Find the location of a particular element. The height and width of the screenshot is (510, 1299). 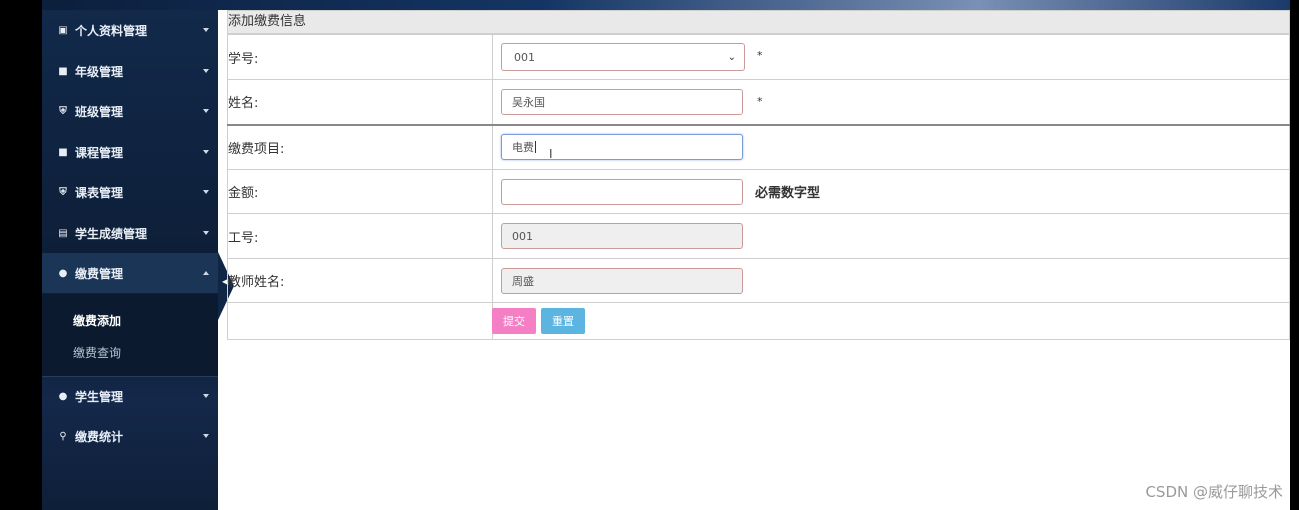

sidebar-item-timetable: ⛨ 课表管理 is located at coordinates (130, 192).